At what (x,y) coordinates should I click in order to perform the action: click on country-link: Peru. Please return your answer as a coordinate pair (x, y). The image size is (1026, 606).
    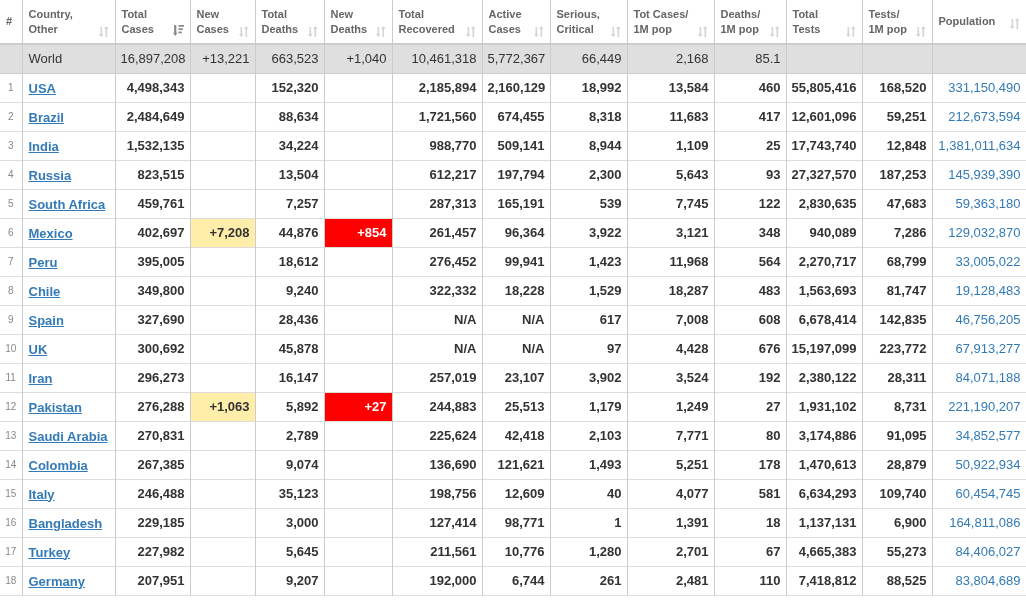
    Looking at the image, I should click on (43, 262).